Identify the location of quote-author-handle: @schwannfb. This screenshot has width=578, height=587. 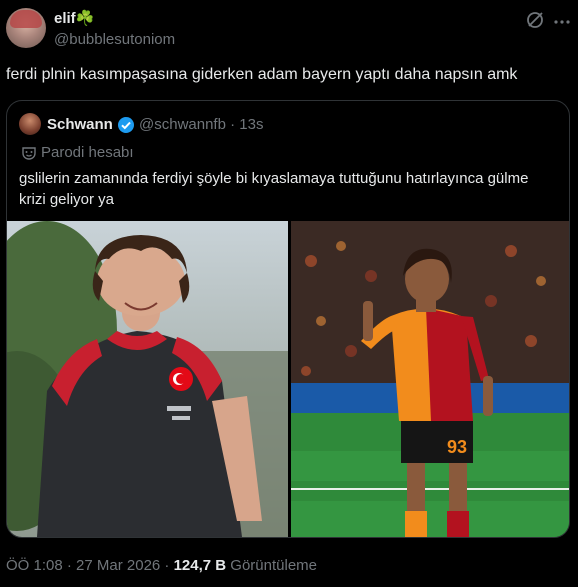
(182, 124).